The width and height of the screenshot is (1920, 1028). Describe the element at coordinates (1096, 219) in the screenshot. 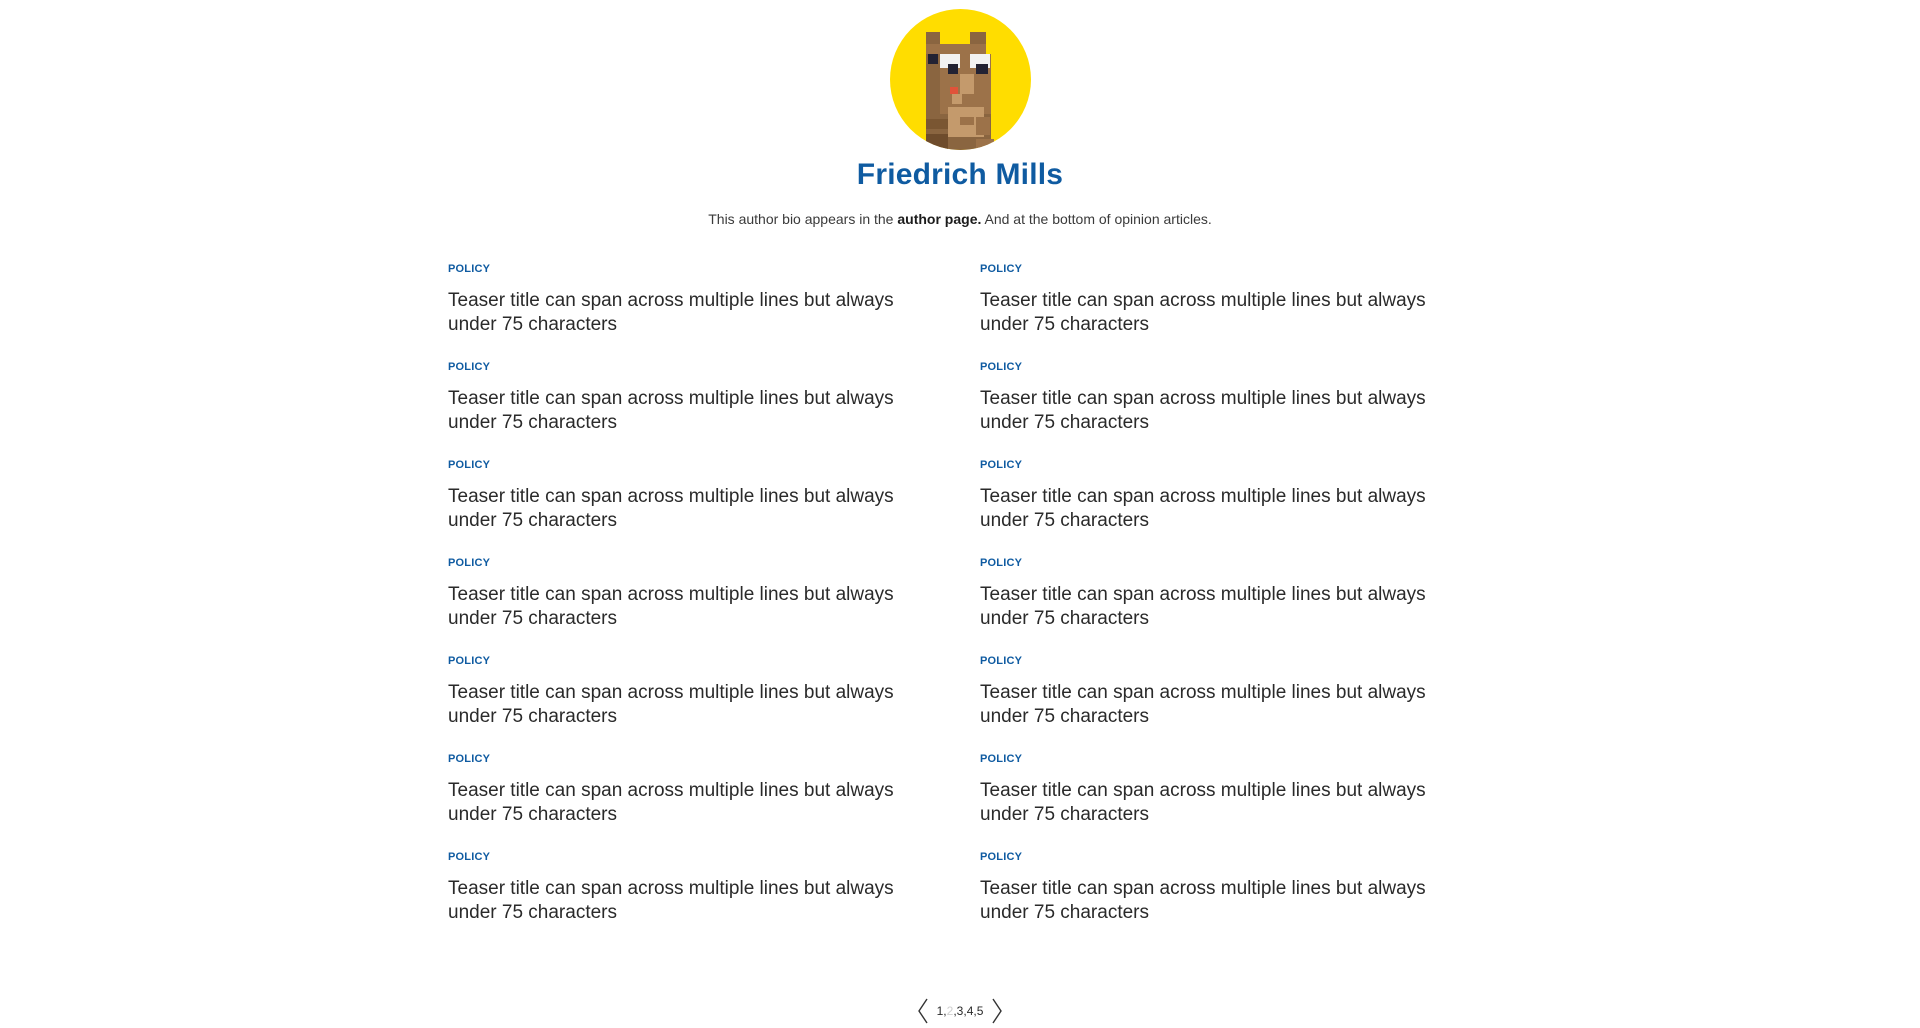

I see `author-bio-text-end: And at the bottom of opinion articles.` at that location.